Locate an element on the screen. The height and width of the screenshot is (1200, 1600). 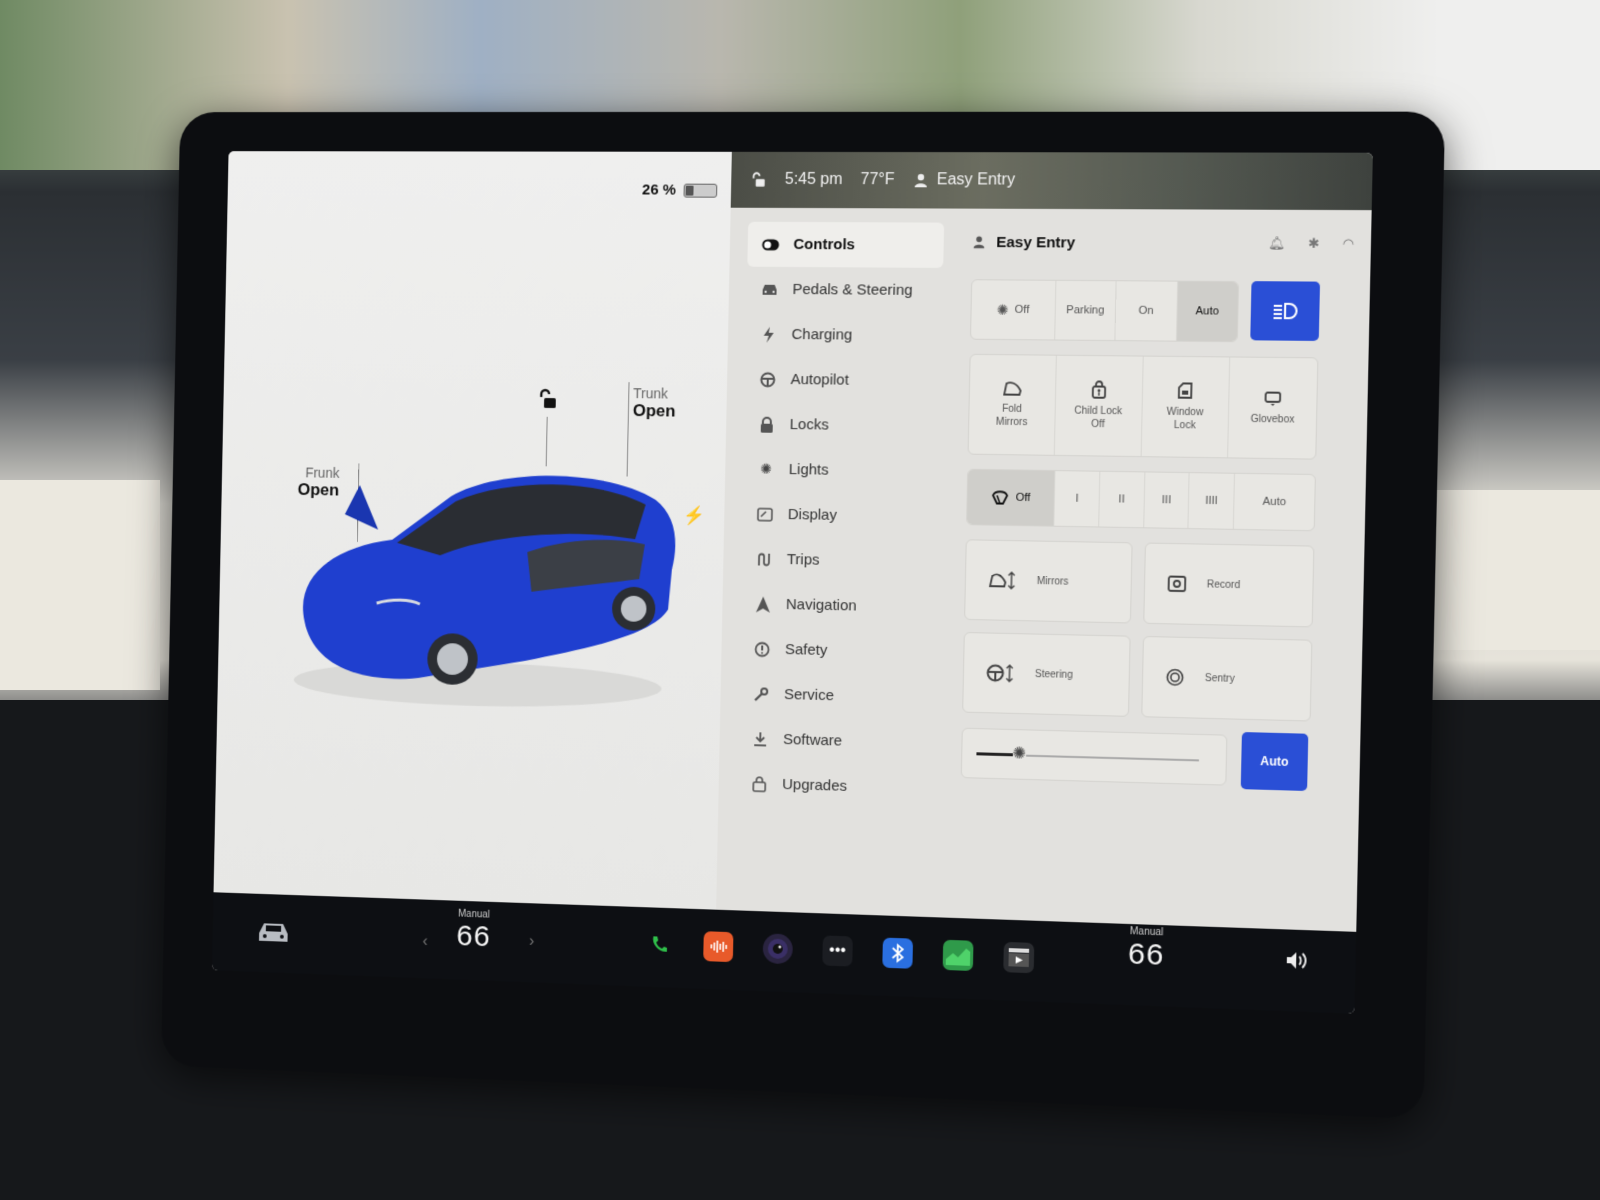
shopping-bag-icon is located at coordinates (759, 784).